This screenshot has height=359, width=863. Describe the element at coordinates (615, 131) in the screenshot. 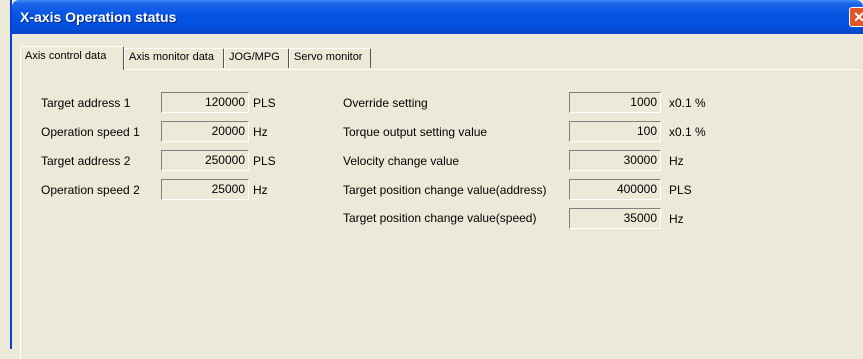

I see `torque-output-field: 100` at that location.